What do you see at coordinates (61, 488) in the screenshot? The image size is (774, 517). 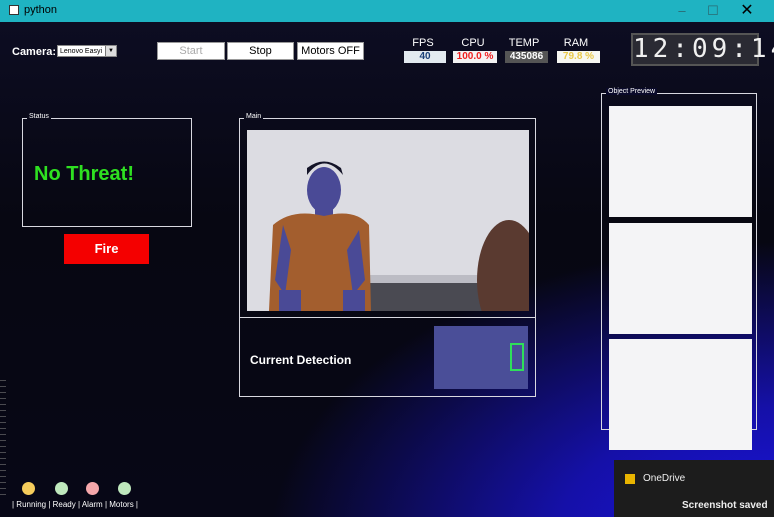 I see `ready-indicator` at bounding box center [61, 488].